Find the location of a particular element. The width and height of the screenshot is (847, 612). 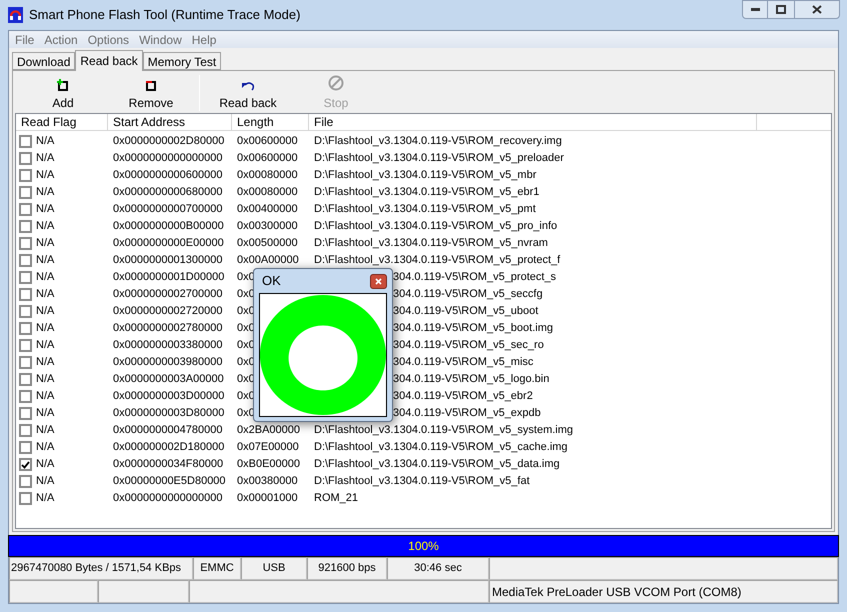

table-cell: 0x0000000004780000 is located at coordinates (168, 430).